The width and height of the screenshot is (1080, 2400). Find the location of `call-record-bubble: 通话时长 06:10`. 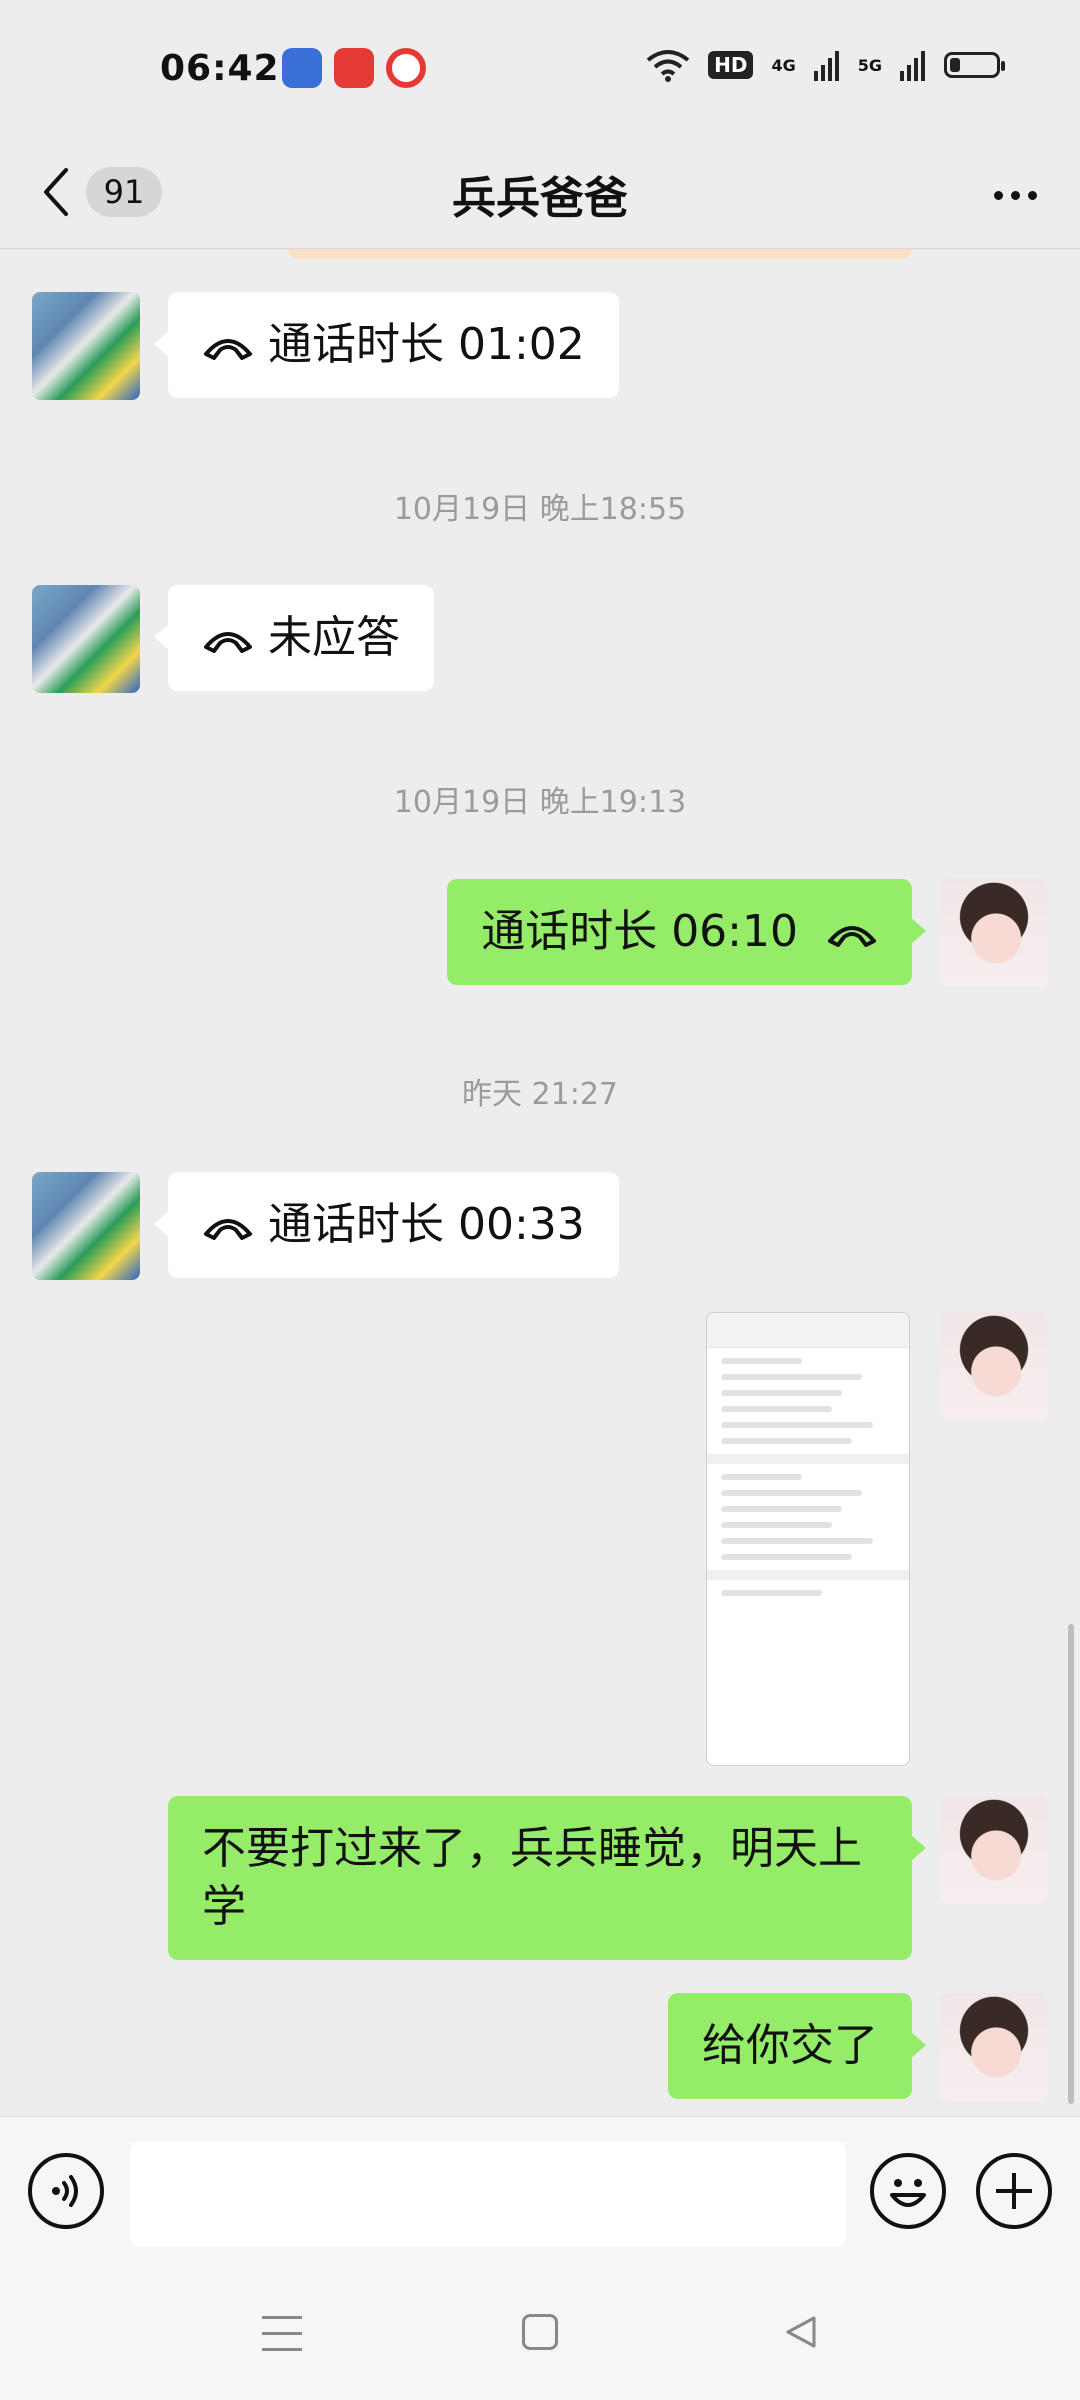

call-record-bubble: 通话时长 06:10 is located at coordinates (686, 932).